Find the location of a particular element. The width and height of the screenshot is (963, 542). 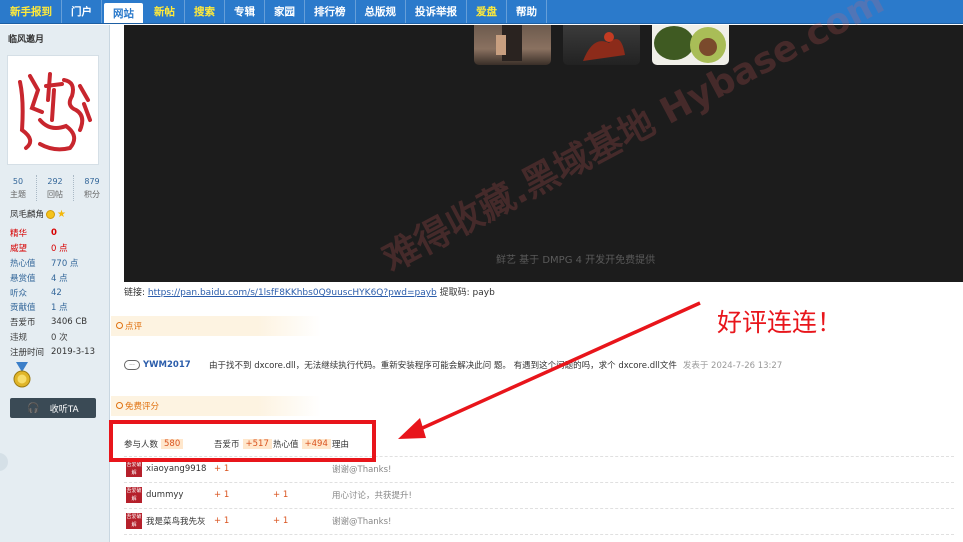

property-value: 42 is located at coordinates (56, 292).